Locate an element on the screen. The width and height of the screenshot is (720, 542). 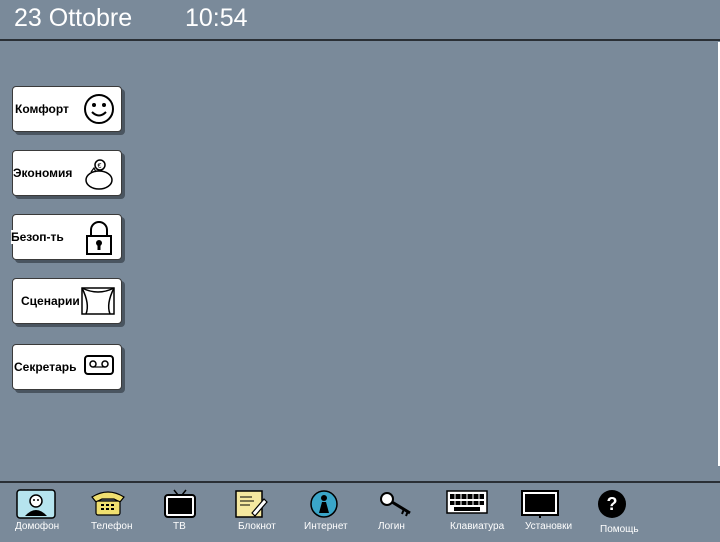
secretary-button: Секретарь is located at coordinates (67, 367).